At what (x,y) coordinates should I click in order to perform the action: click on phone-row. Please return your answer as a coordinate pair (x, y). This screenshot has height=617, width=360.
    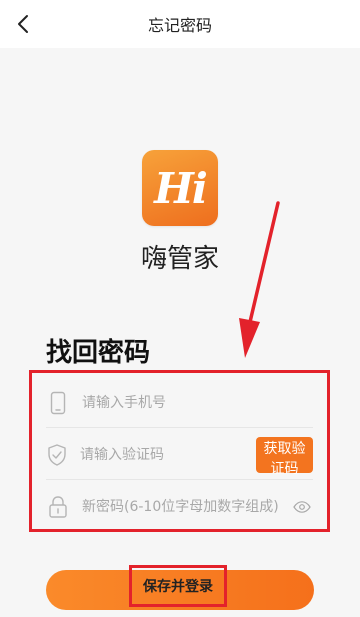
    Looking at the image, I should click on (179, 403).